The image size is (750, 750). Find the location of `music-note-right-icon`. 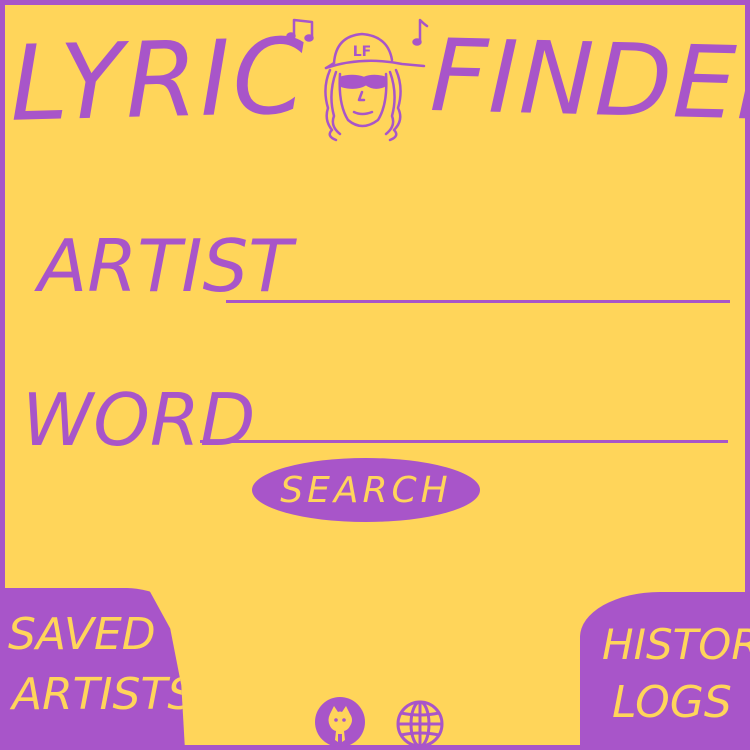

music-note-right-icon is located at coordinates (420, 32).